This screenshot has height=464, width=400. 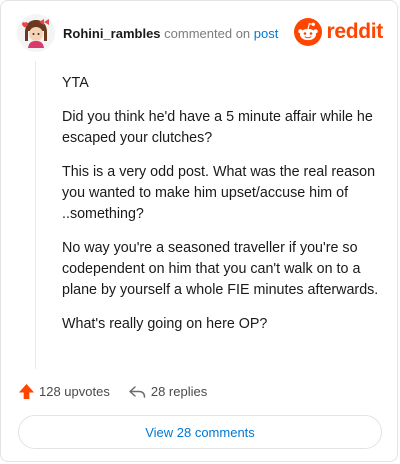 I want to click on avatar-icon, so click(x=36, y=33).